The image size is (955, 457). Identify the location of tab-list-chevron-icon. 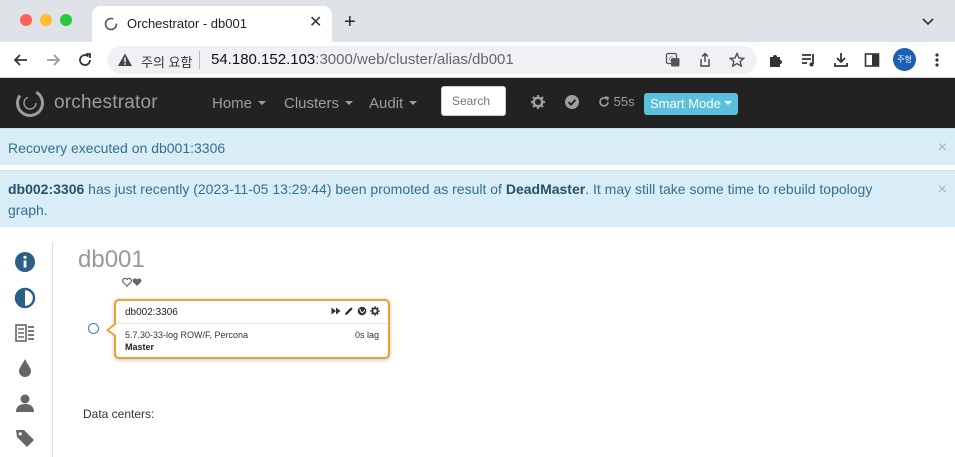
(928, 21).